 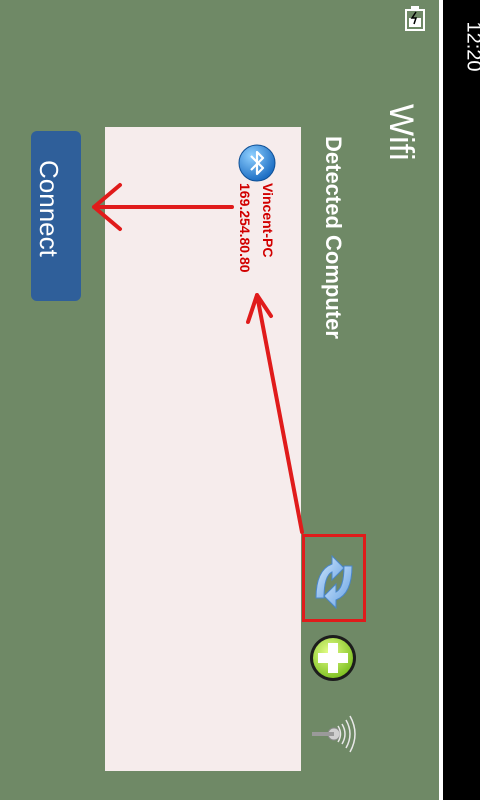 I want to click on battery-charging-icon, so click(x=415, y=18).